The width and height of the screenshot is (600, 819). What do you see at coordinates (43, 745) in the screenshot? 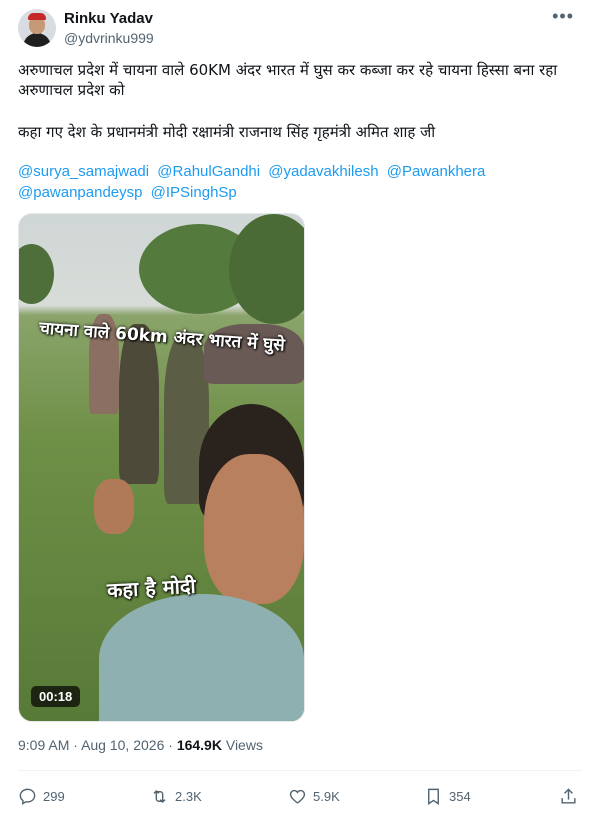
I see `post-time: 9:09 AM` at bounding box center [43, 745].